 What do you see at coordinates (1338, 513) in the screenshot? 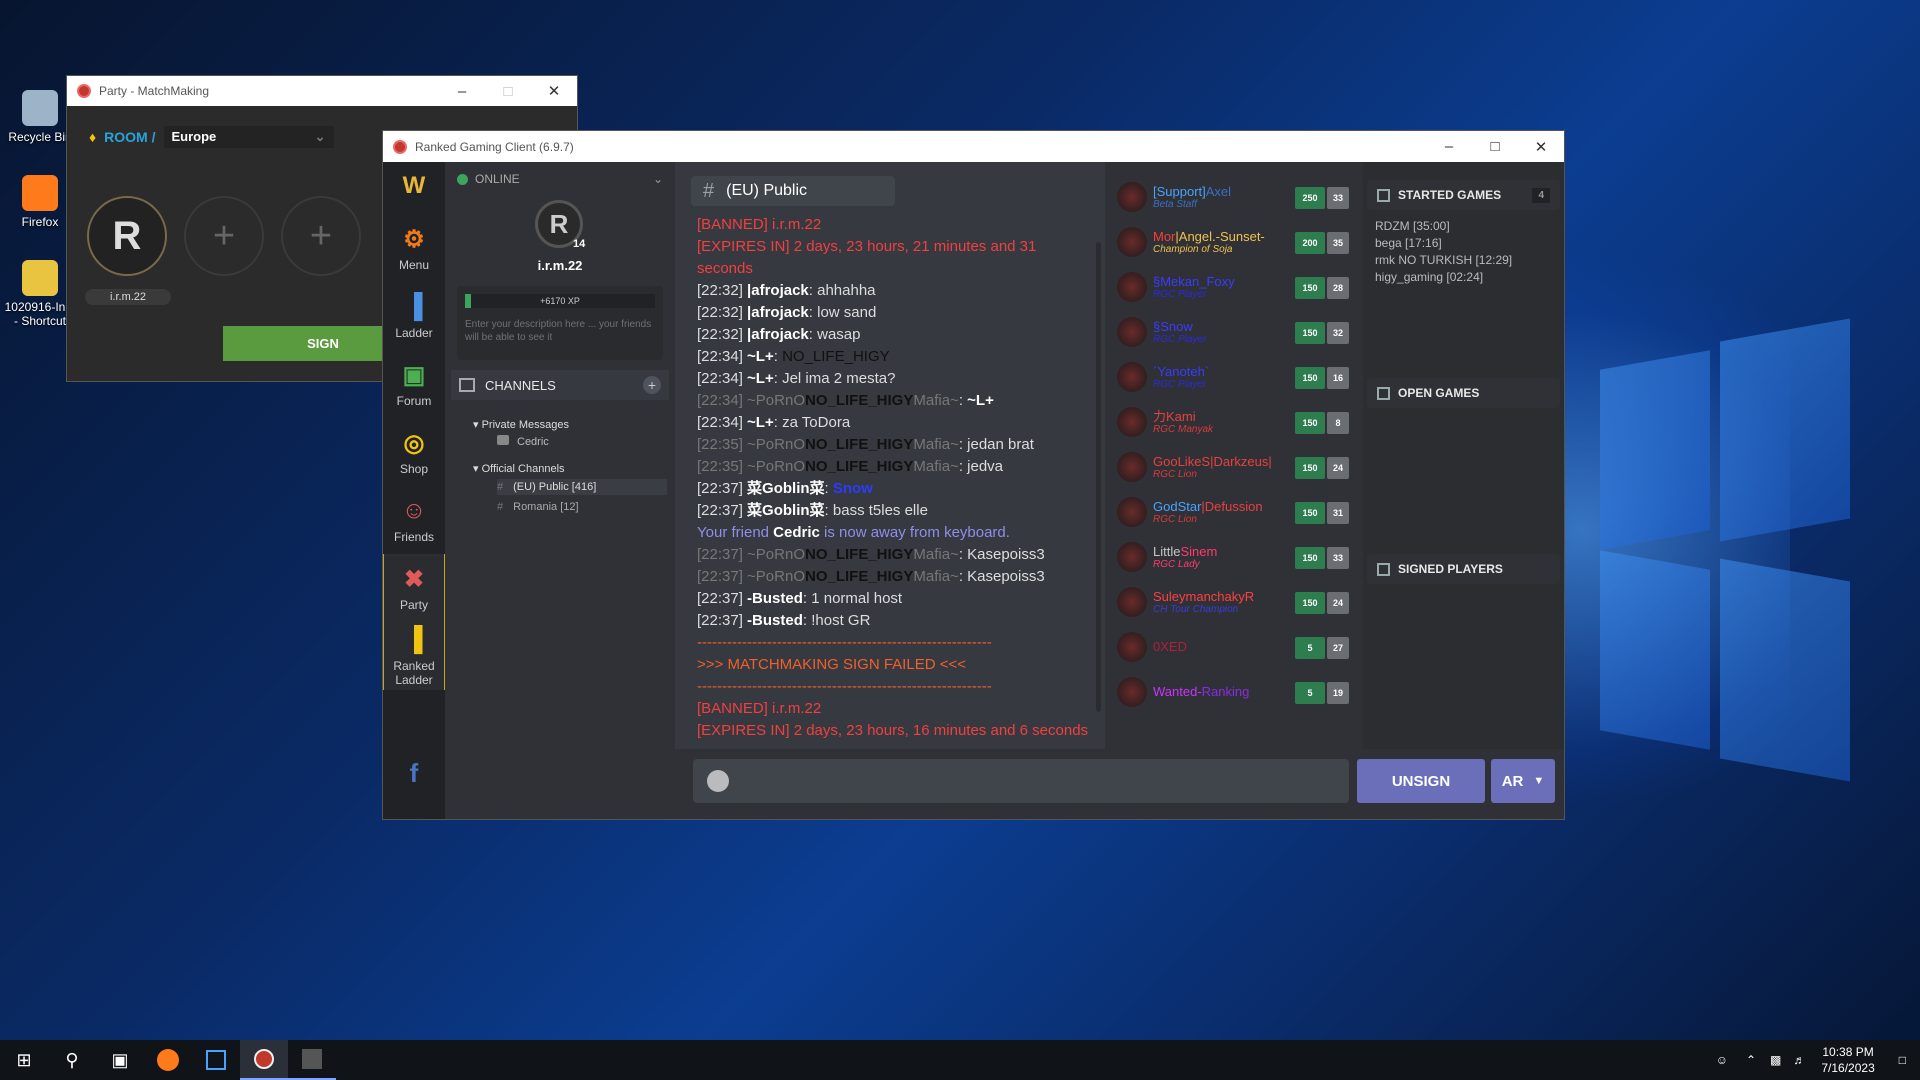
I see `player-count-badge: 31` at bounding box center [1338, 513].